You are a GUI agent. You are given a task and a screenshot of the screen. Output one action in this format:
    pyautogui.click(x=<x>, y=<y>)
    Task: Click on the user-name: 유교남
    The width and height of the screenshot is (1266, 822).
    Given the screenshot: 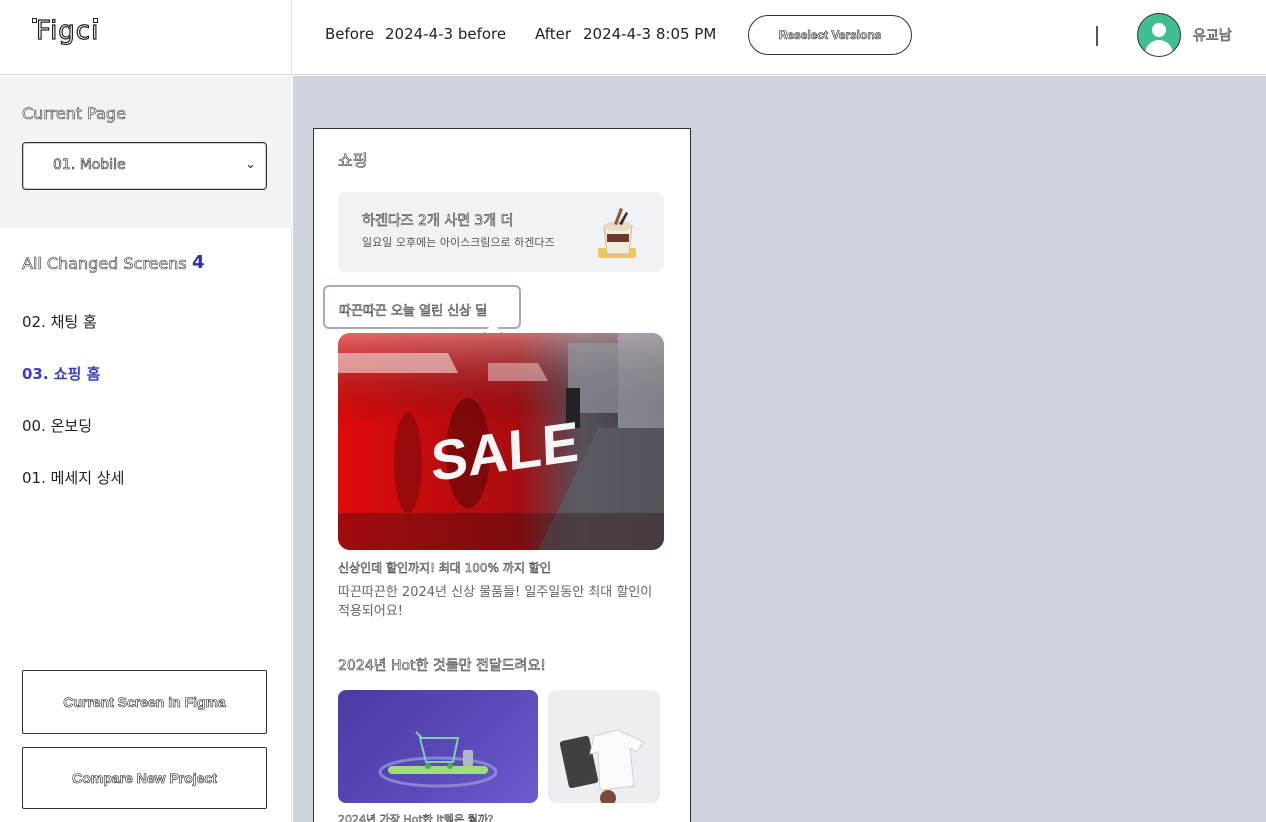 What is the action you would take?
    pyautogui.click(x=1212, y=35)
    